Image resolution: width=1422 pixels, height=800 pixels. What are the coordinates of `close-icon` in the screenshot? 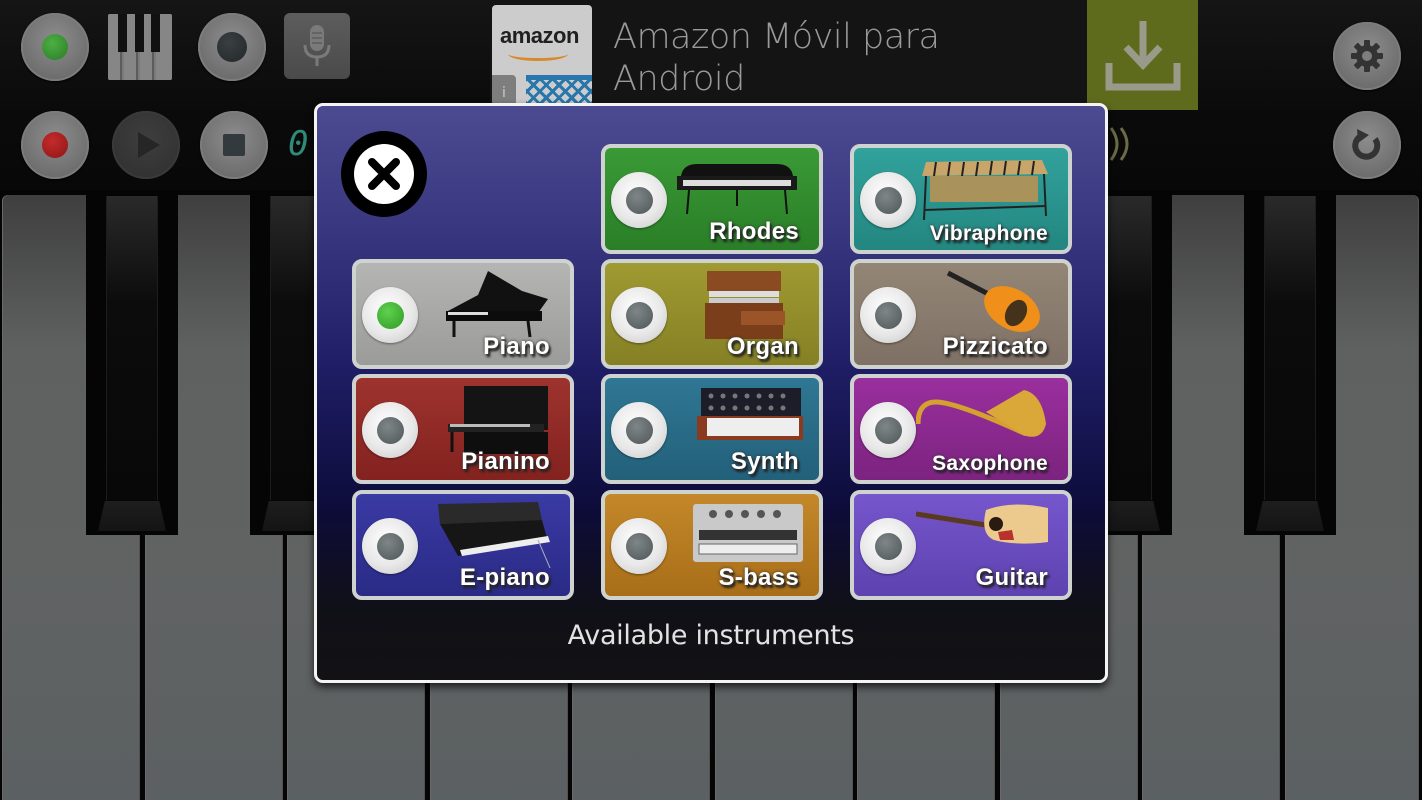 It's located at (384, 174).